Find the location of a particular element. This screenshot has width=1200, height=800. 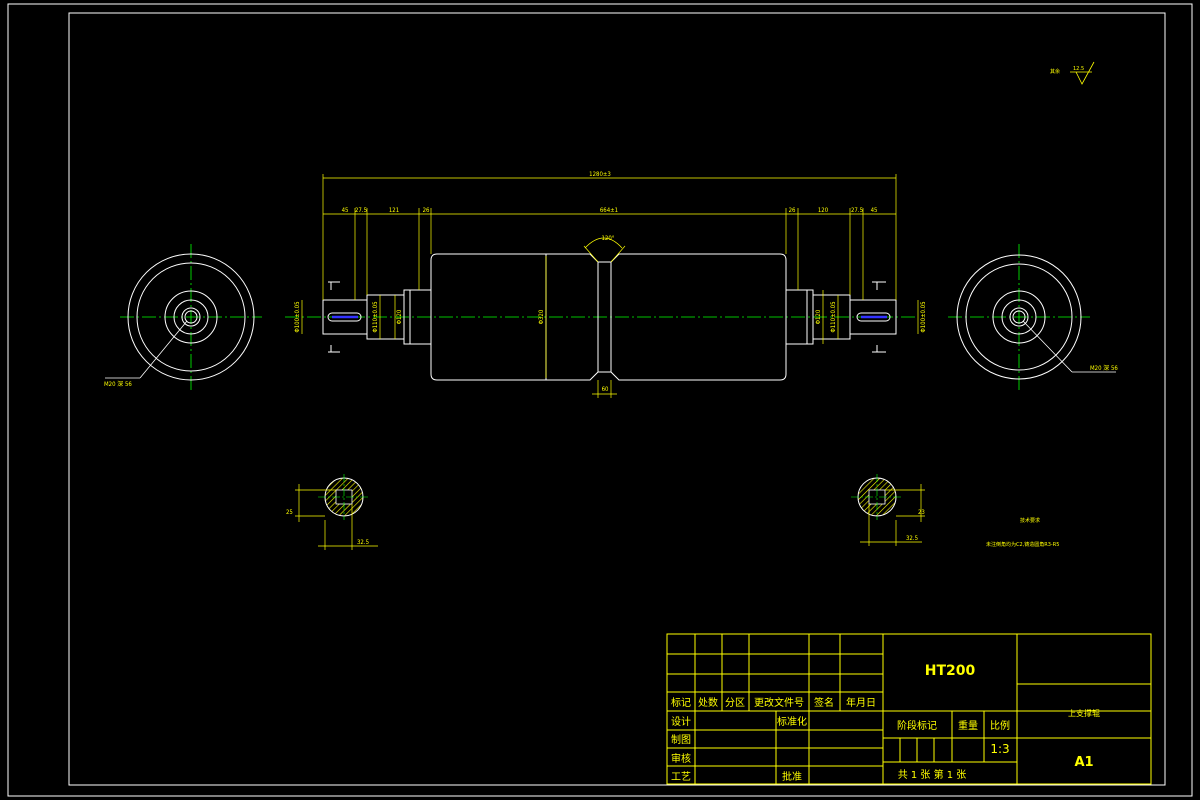

left-seg-4: 26 is located at coordinates (426, 210).